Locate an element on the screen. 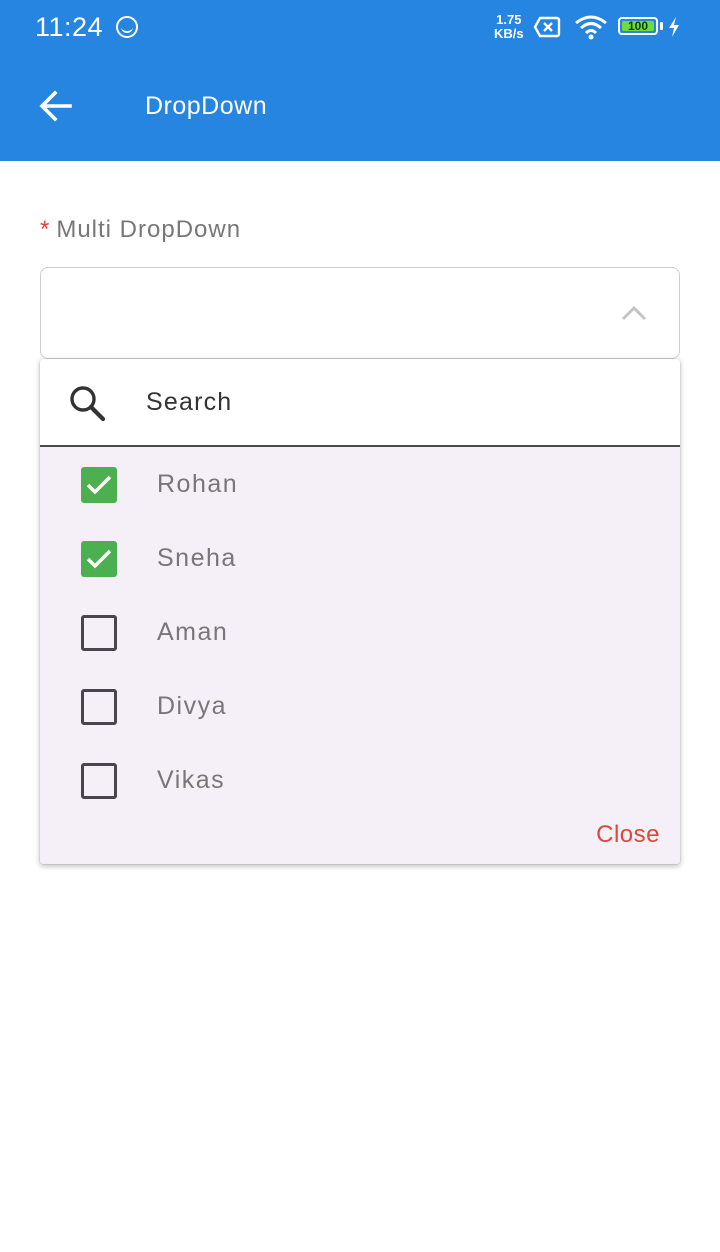 The height and width of the screenshot is (1252, 720). option-vikas: Vikas is located at coordinates (360, 782).